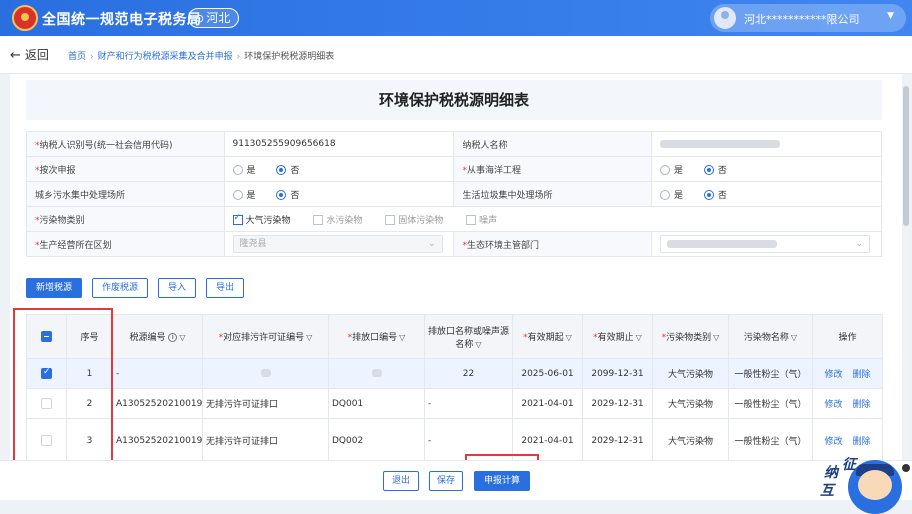 The width and height of the screenshot is (912, 514). Describe the element at coordinates (671, 195) in the screenshot. I see `garbage-yes: 是` at that location.